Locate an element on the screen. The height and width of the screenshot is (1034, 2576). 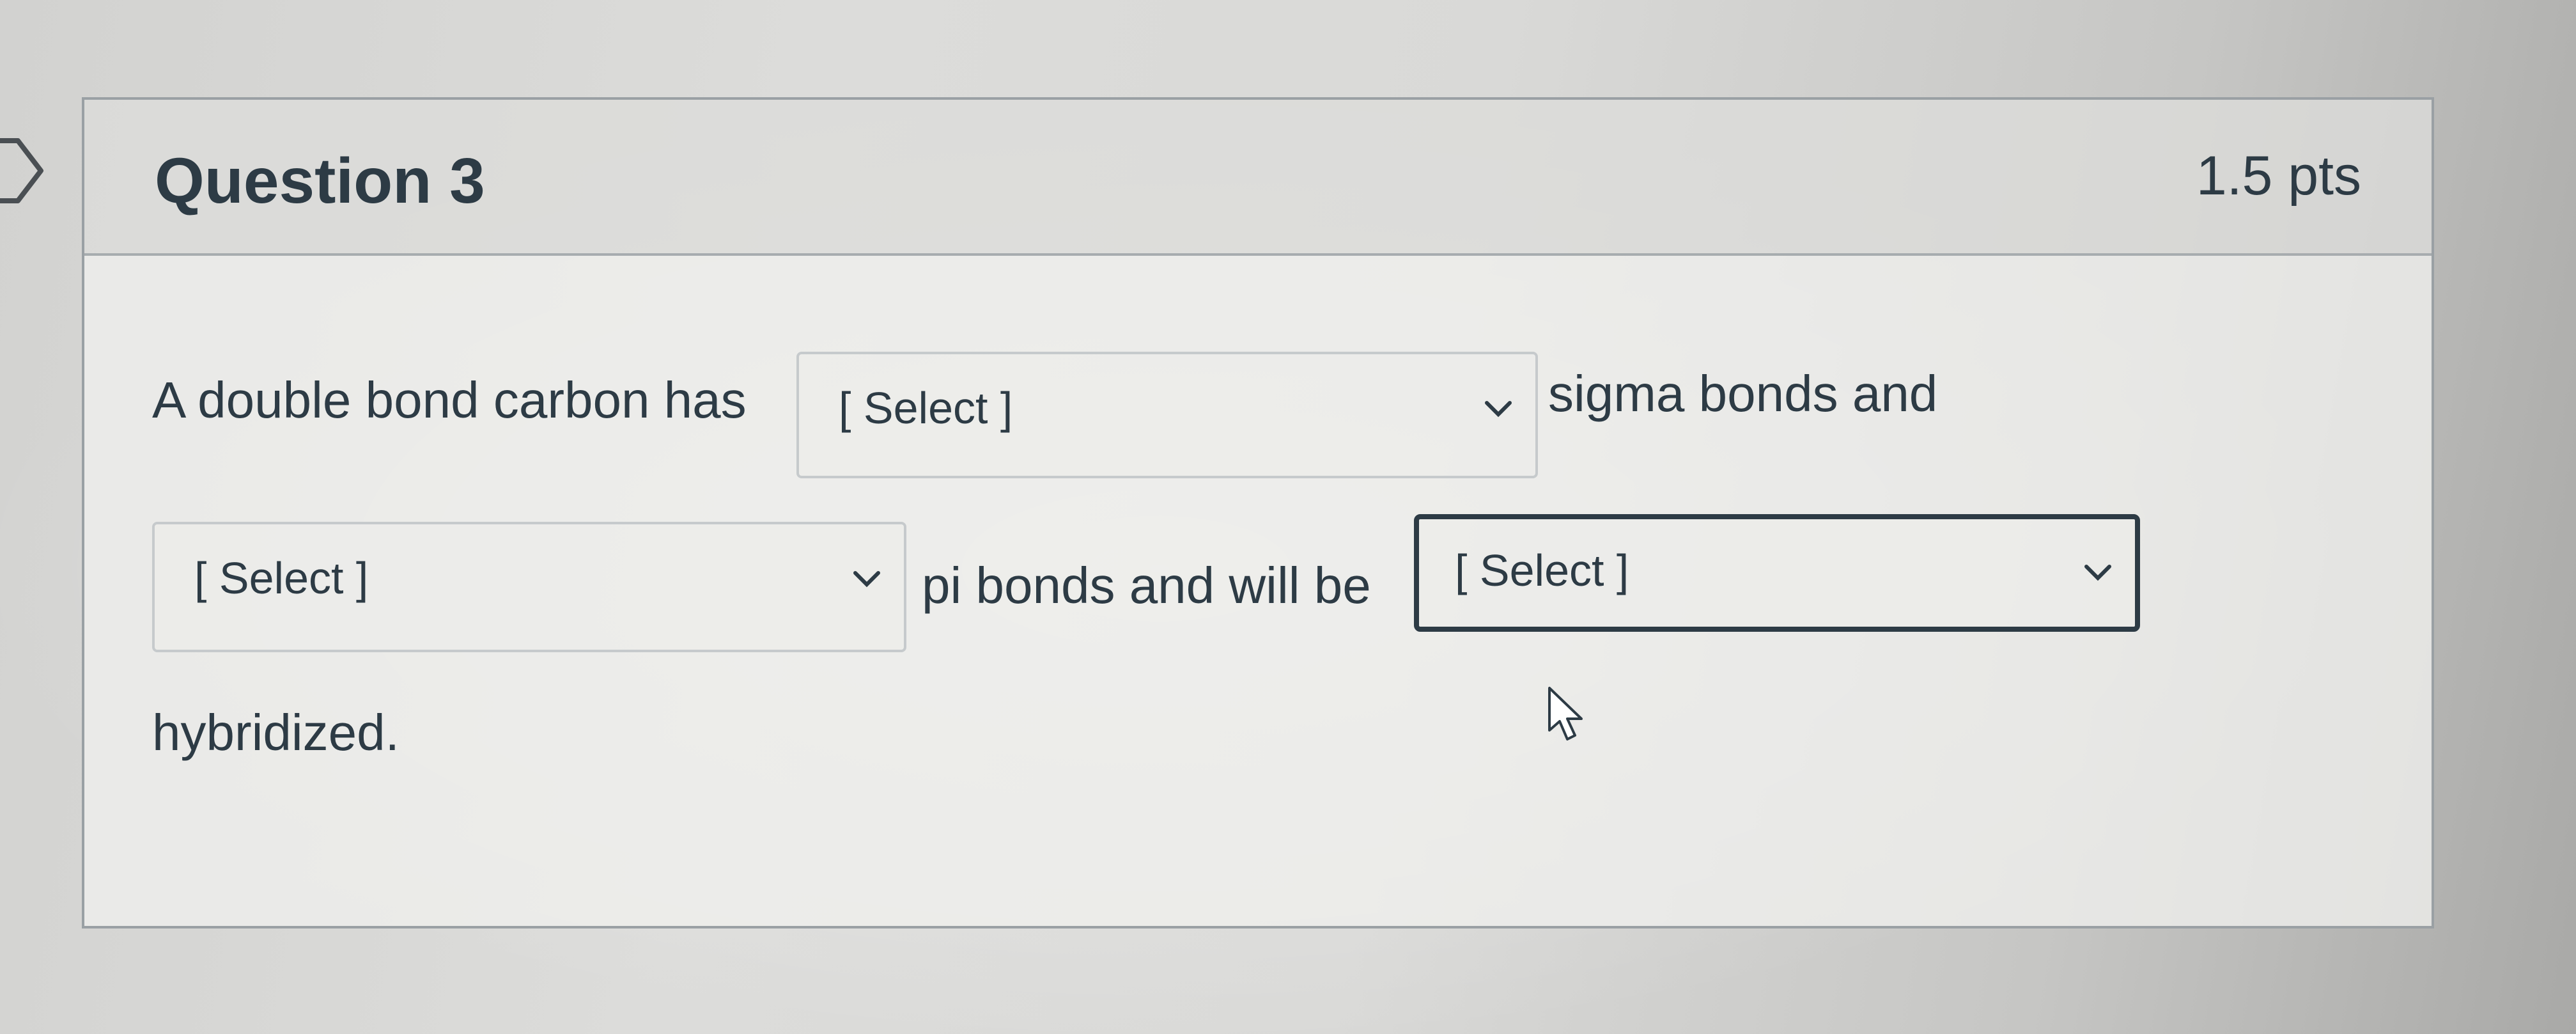
mouse-pointer-icon is located at coordinates (1565, 713).